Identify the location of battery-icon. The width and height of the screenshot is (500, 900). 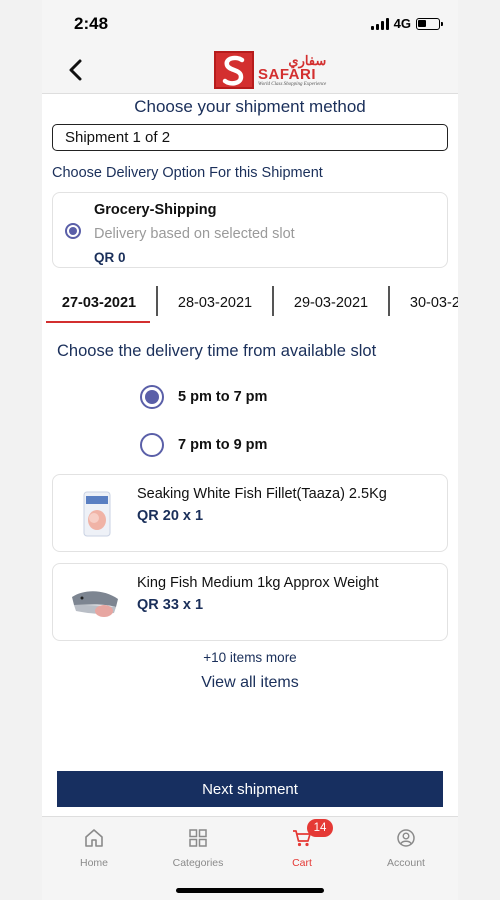
(429, 23).